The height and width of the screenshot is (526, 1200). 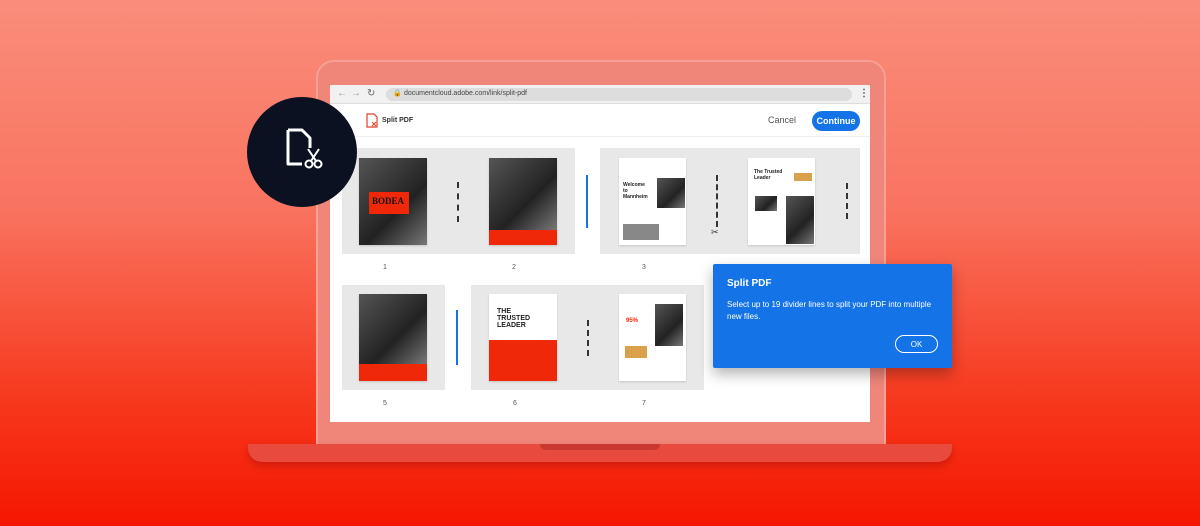 I want to click on page-thumbnail-4: The Trusted Leader, so click(x=781, y=201).